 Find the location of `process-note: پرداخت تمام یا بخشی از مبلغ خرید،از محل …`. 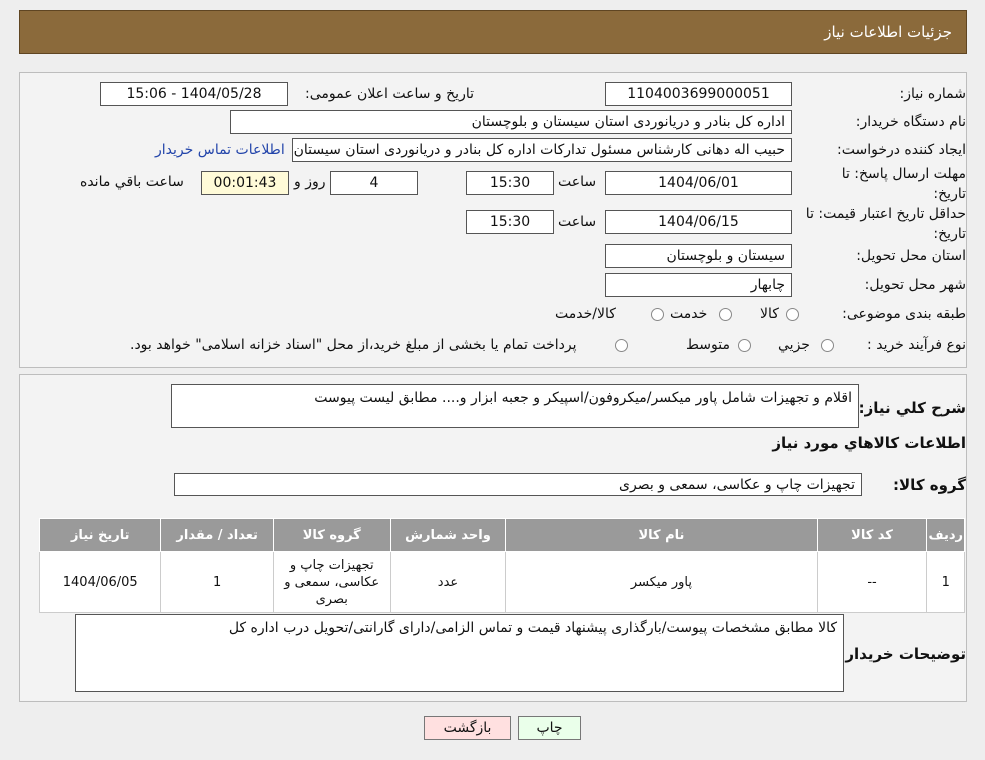

process-note: پرداخت تمام یا بخشی از مبلغ خرید،از محل … is located at coordinates (353, 345).